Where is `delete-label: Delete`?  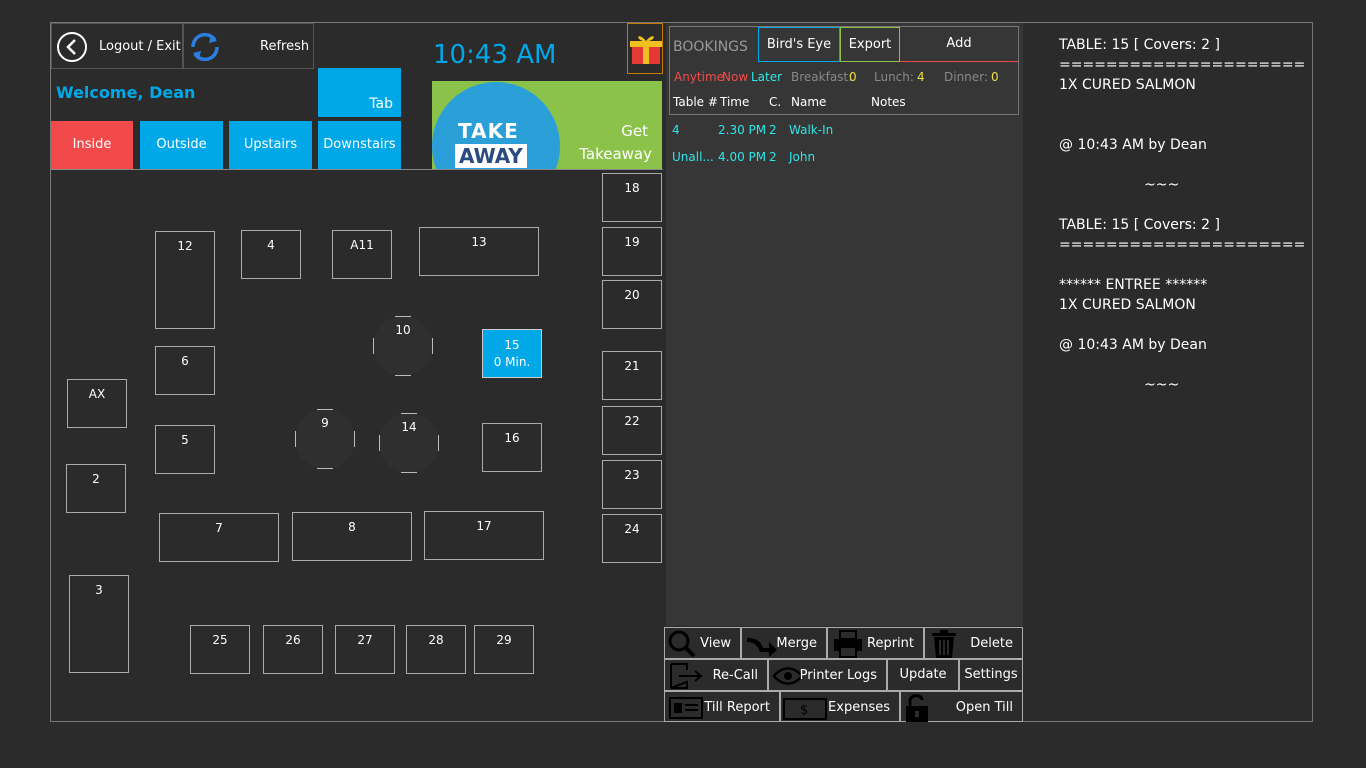 delete-label: Delete is located at coordinates (991, 643).